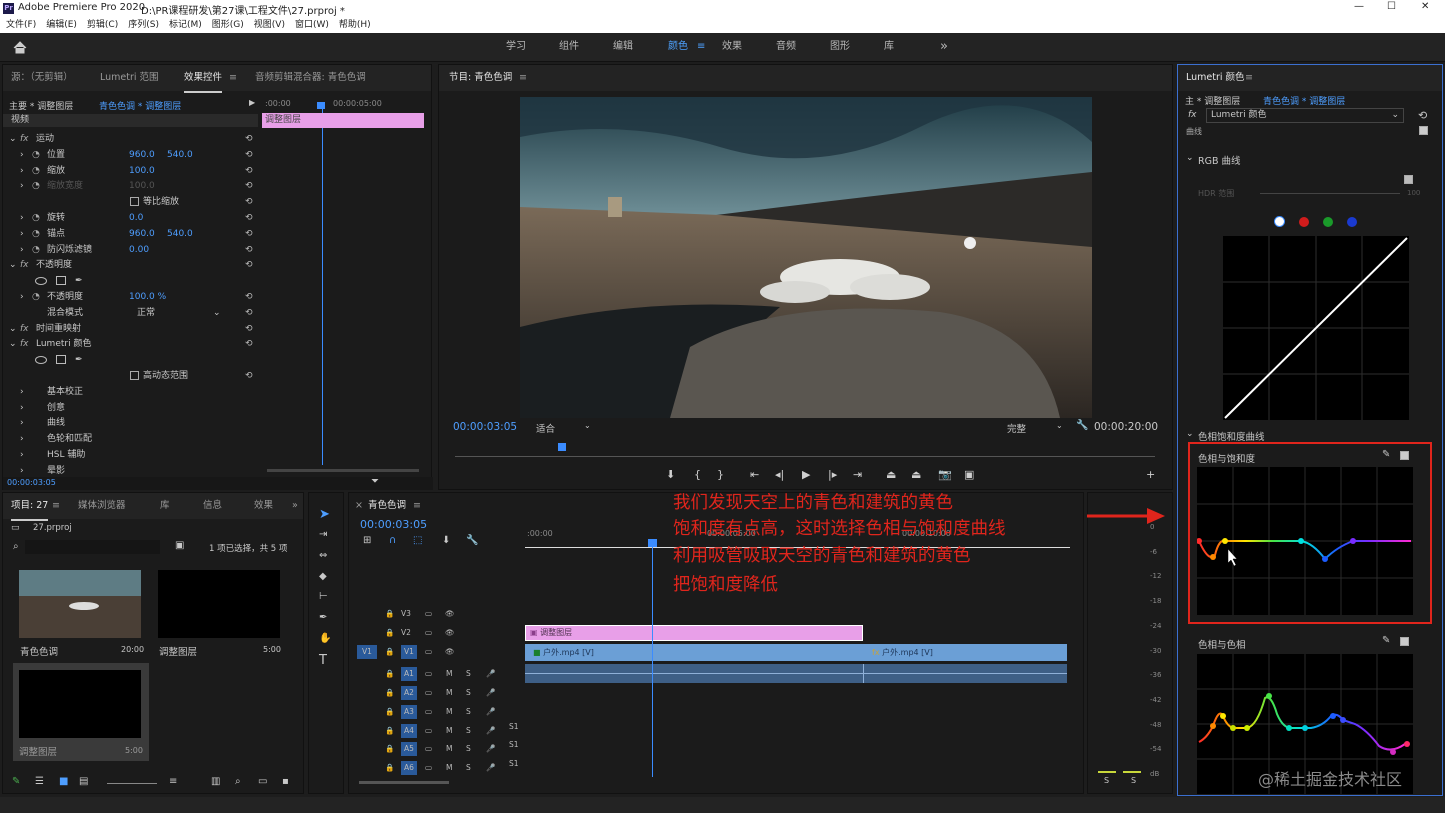 Image resolution: width=1445 pixels, height=813 pixels. What do you see at coordinates (130, 360) in the screenshot?
I see `effect-row: ✒` at bounding box center [130, 360].